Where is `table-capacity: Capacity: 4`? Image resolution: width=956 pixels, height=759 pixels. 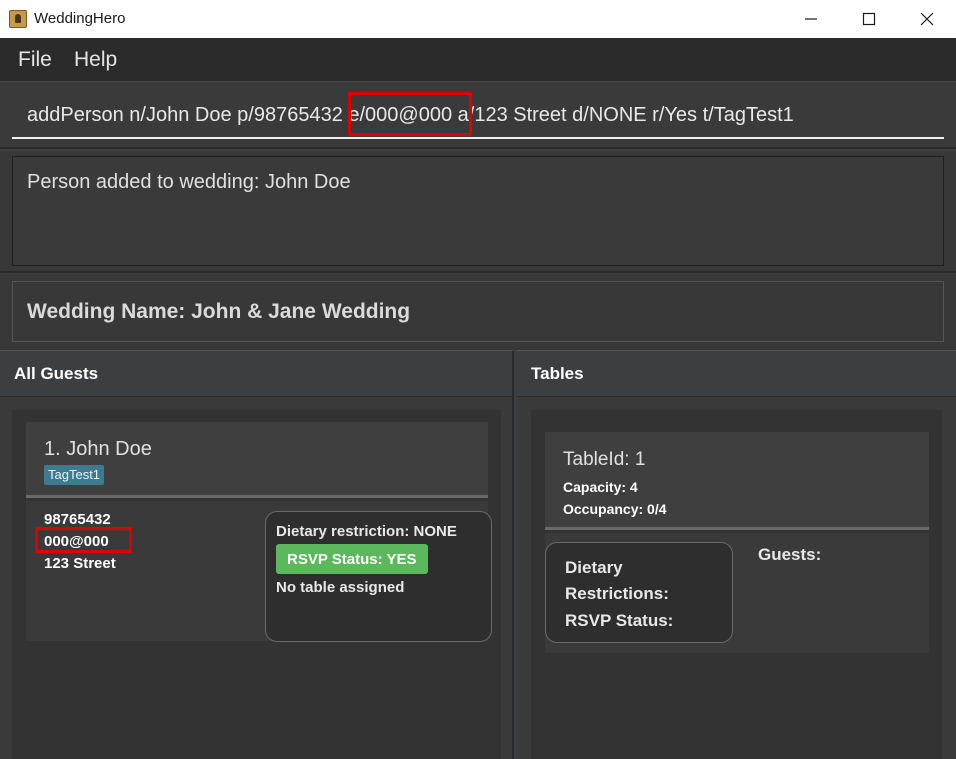
table-capacity: Capacity: 4 is located at coordinates (600, 487).